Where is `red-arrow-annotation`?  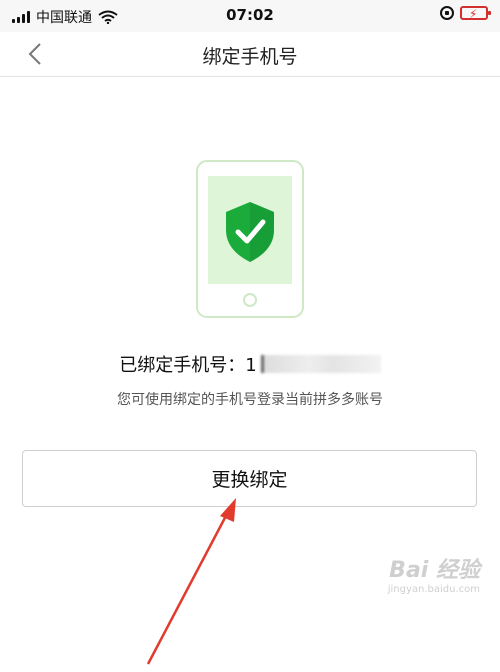
red-arrow-annotation is located at coordinates (191, 581).